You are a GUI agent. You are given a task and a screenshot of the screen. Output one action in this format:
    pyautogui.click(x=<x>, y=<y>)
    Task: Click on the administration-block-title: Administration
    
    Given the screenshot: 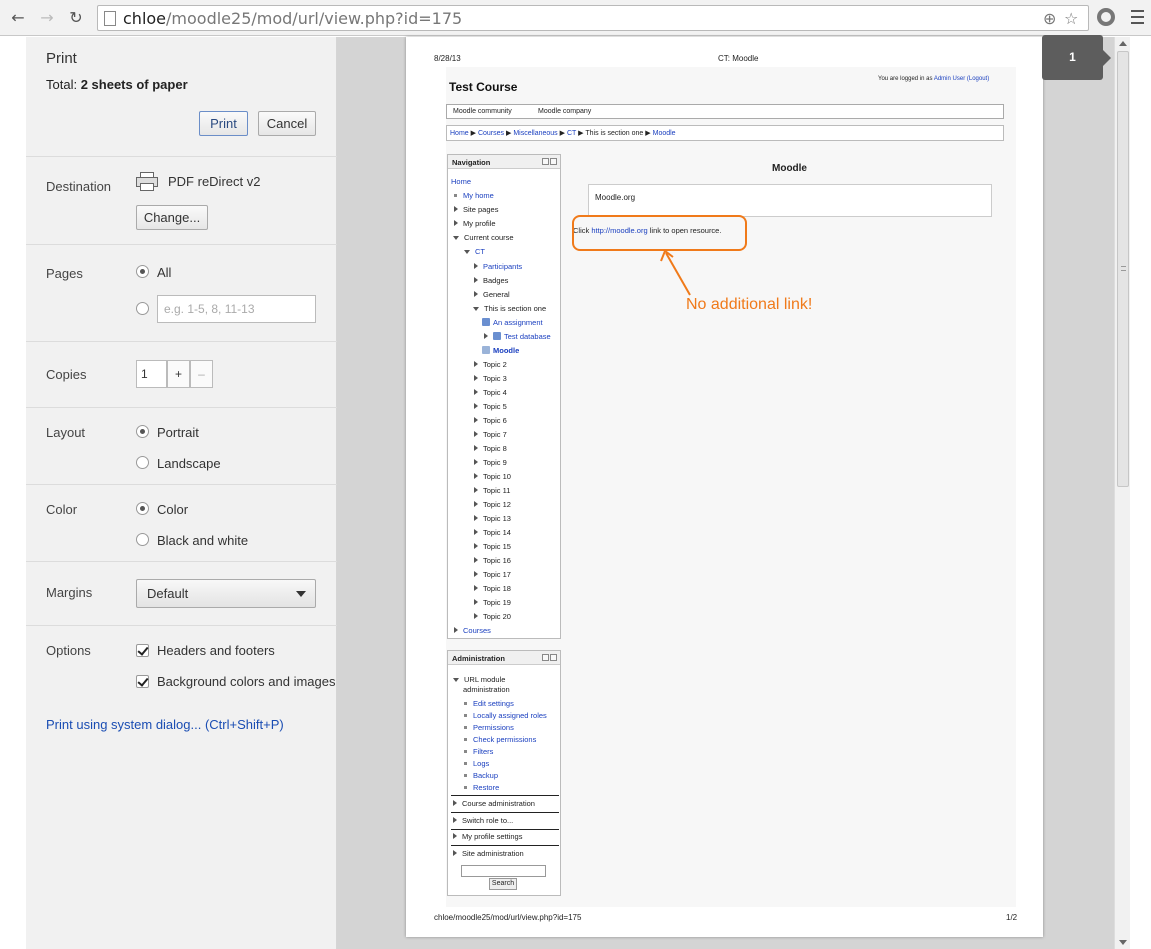 What is the action you would take?
    pyautogui.click(x=504, y=658)
    